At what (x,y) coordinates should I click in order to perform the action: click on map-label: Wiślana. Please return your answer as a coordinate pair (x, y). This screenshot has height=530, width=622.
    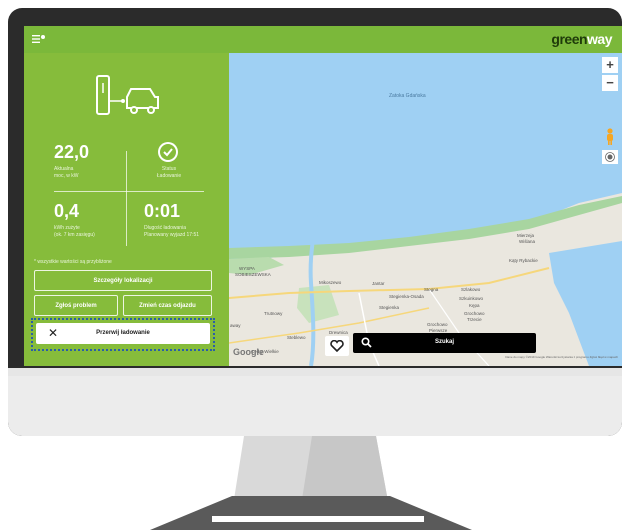
    Looking at the image, I should click on (527, 241).